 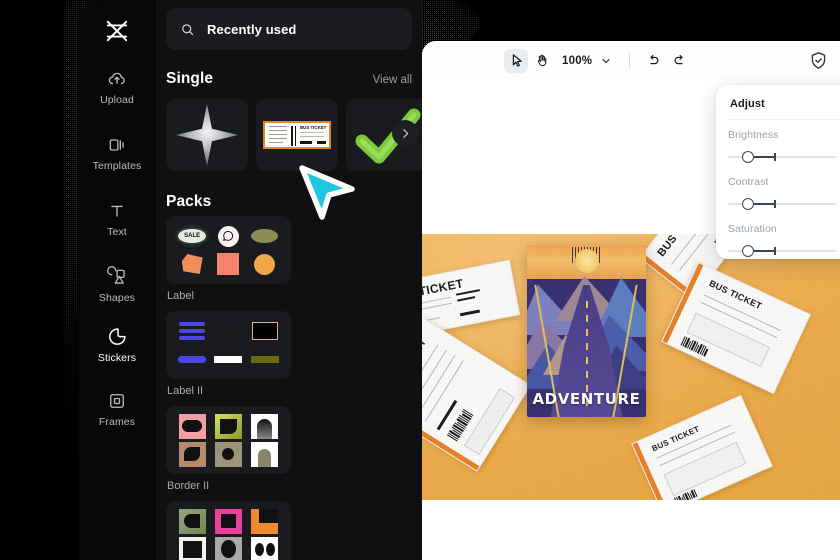 What do you see at coordinates (405, 133) in the screenshot?
I see `chevron-right-icon` at bounding box center [405, 133].